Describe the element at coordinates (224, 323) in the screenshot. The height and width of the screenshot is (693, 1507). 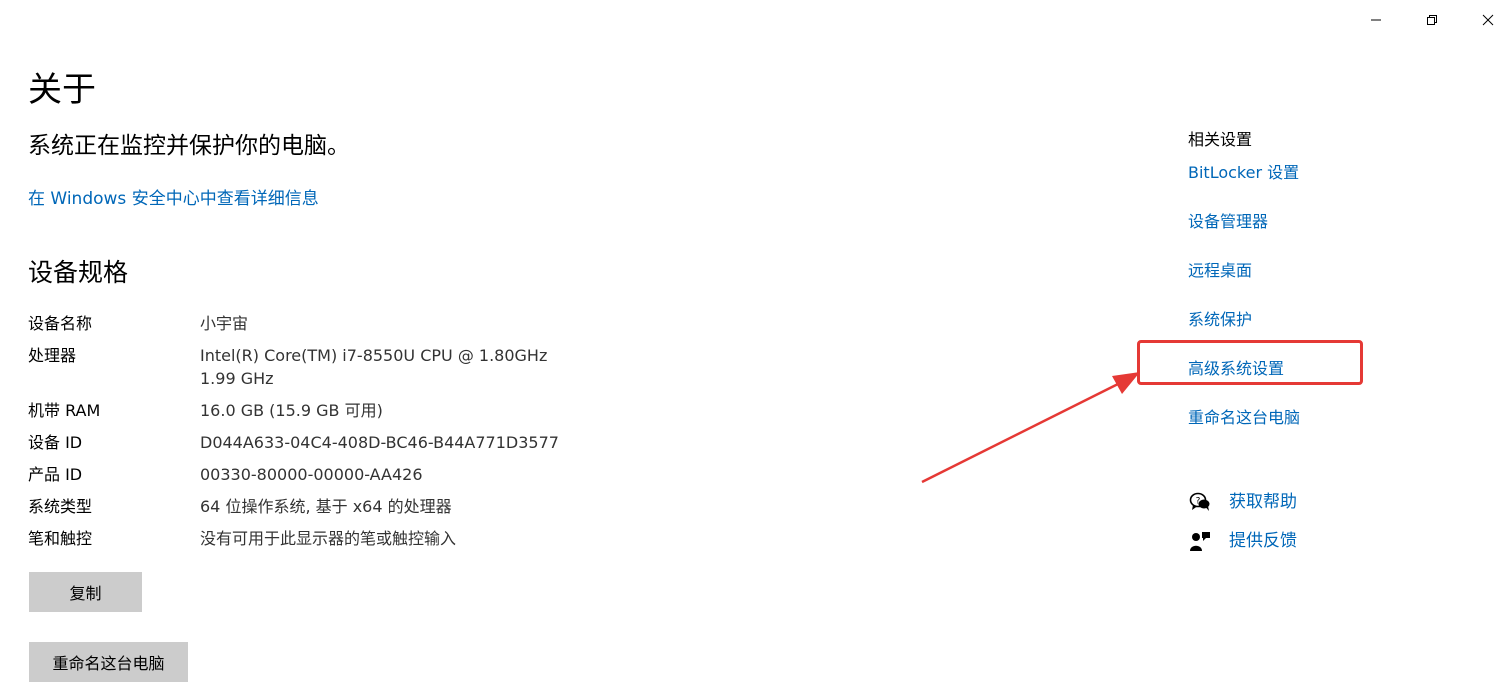
I see `spec-value: 小宇宙` at that location.